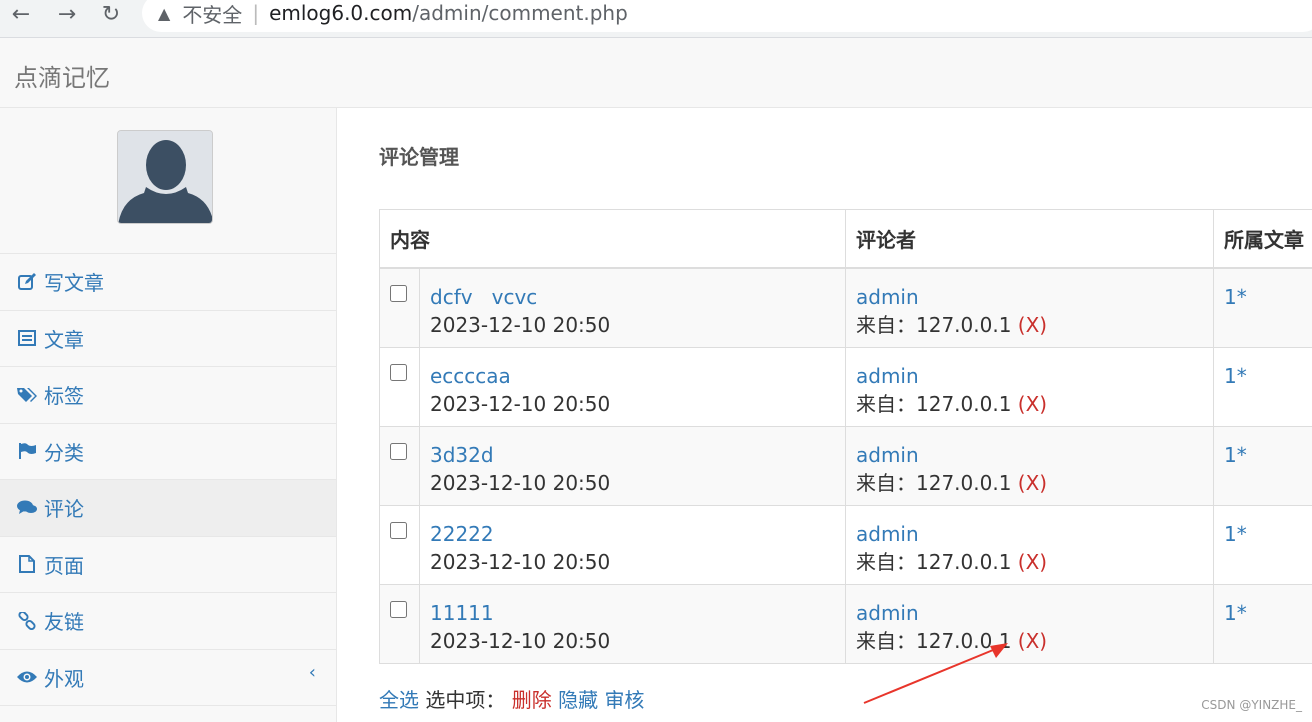 Image resolution: width=1312 pixels, height=722 pixels. I want to click on comment-link: dcfv vcvc, so click(632, 297).